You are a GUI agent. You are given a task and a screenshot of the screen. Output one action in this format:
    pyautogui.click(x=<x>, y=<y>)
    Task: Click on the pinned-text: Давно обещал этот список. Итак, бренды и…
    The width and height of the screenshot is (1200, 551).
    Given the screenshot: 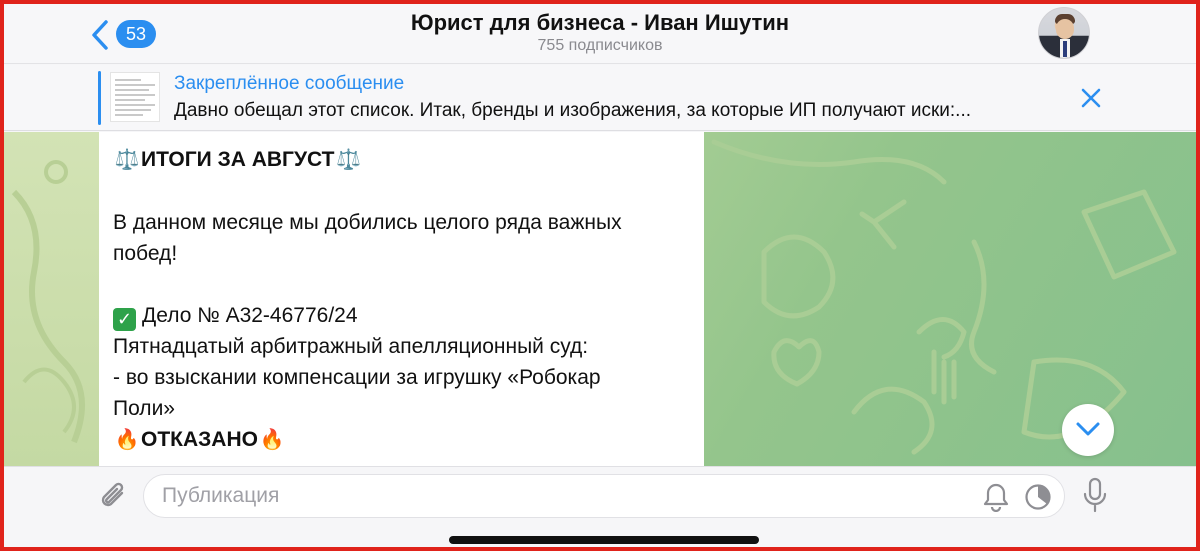 What is the action you would take?
    pyautogui.click(x=573, y=110)
    